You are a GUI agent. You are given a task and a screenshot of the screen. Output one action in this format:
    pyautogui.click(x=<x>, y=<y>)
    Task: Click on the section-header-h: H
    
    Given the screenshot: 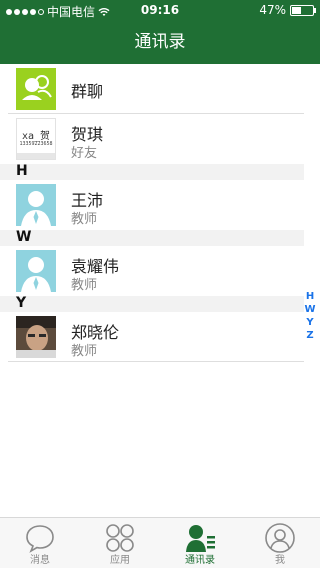 What is the action you would take?
    pyautogui.click(x=152, y=171)
    